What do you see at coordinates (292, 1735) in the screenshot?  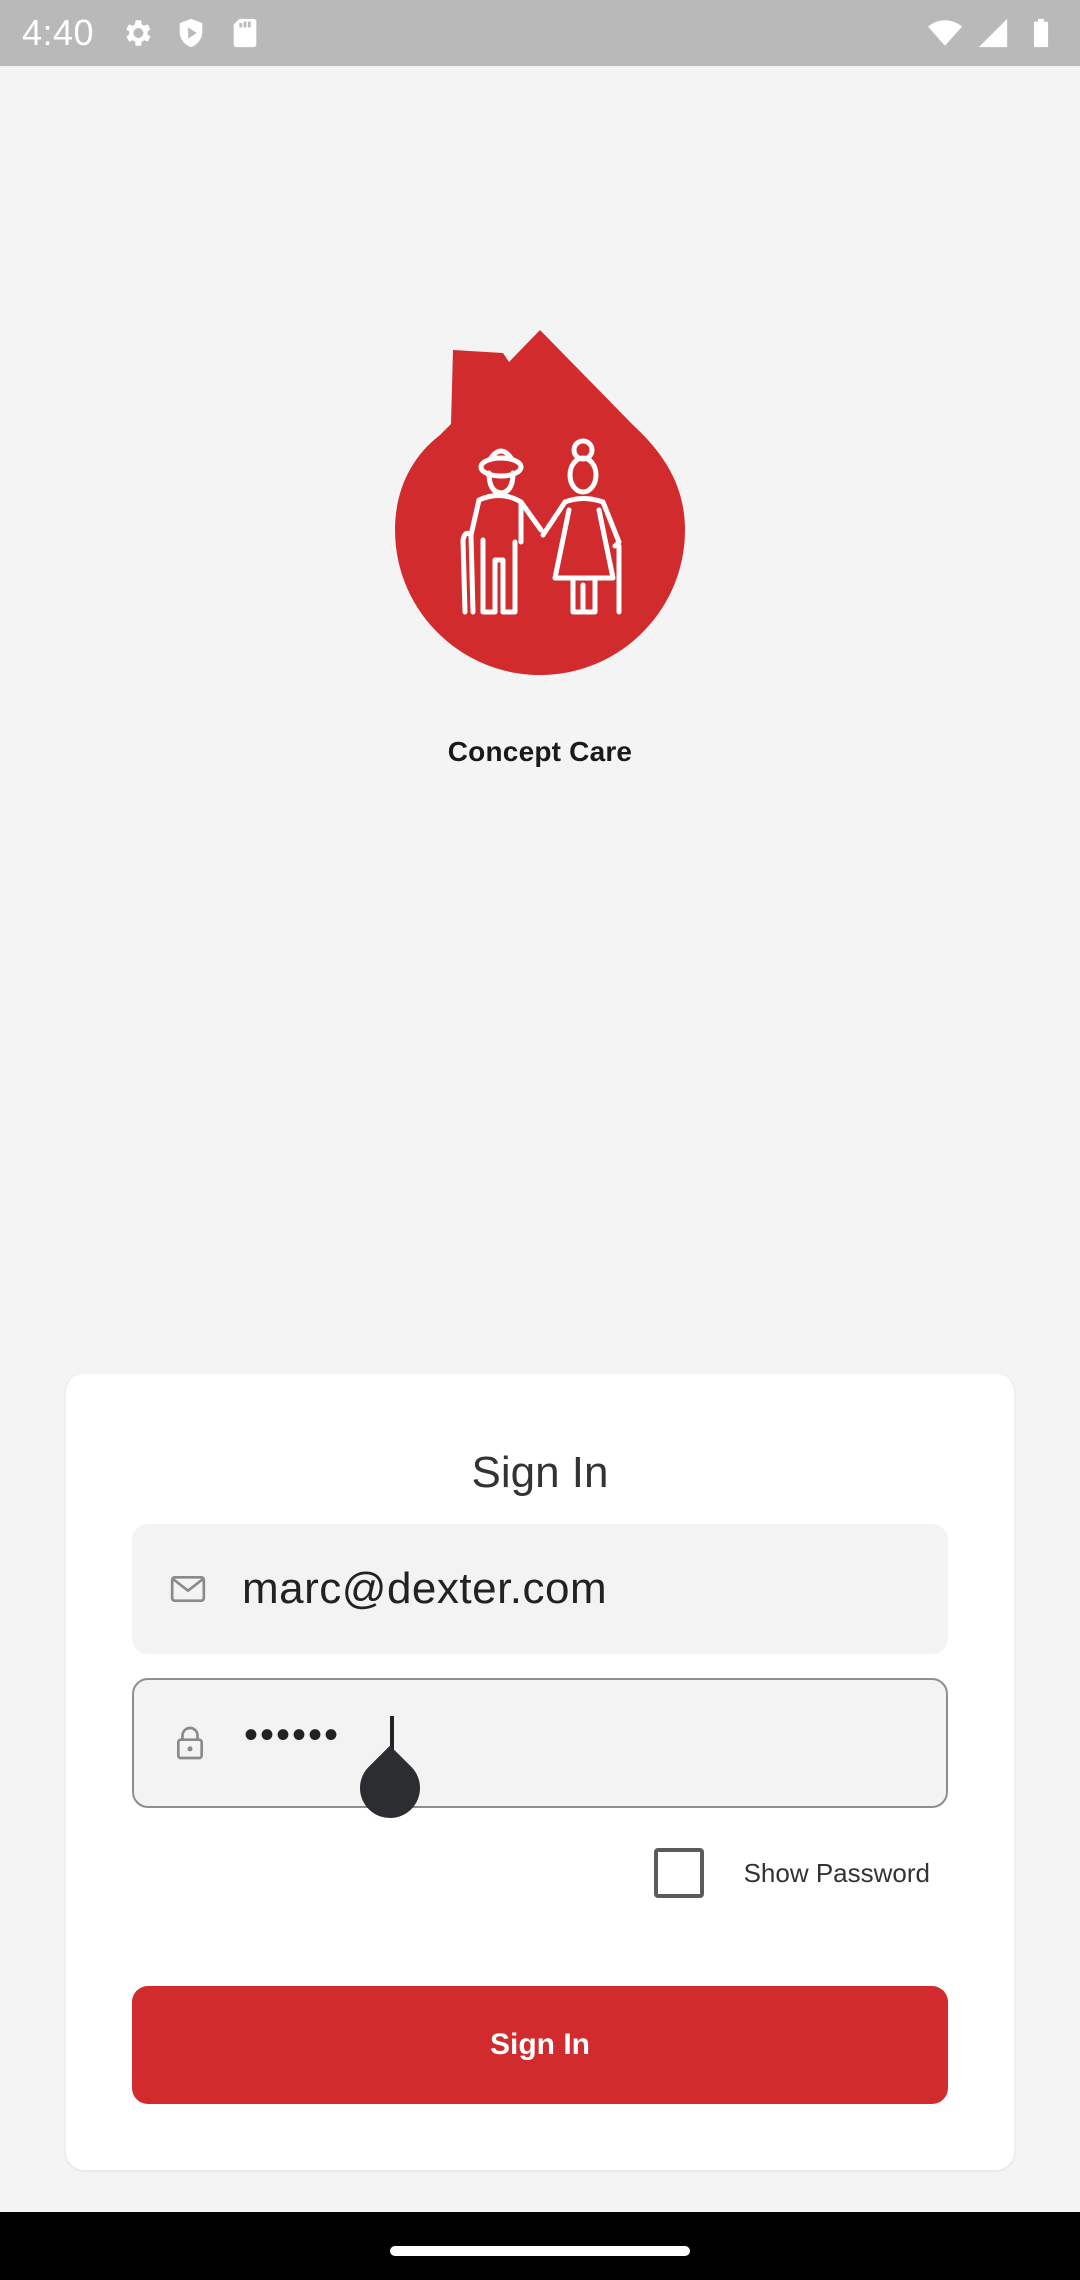 I see `password-value: ••••••` at bounding box center [292, 1735].